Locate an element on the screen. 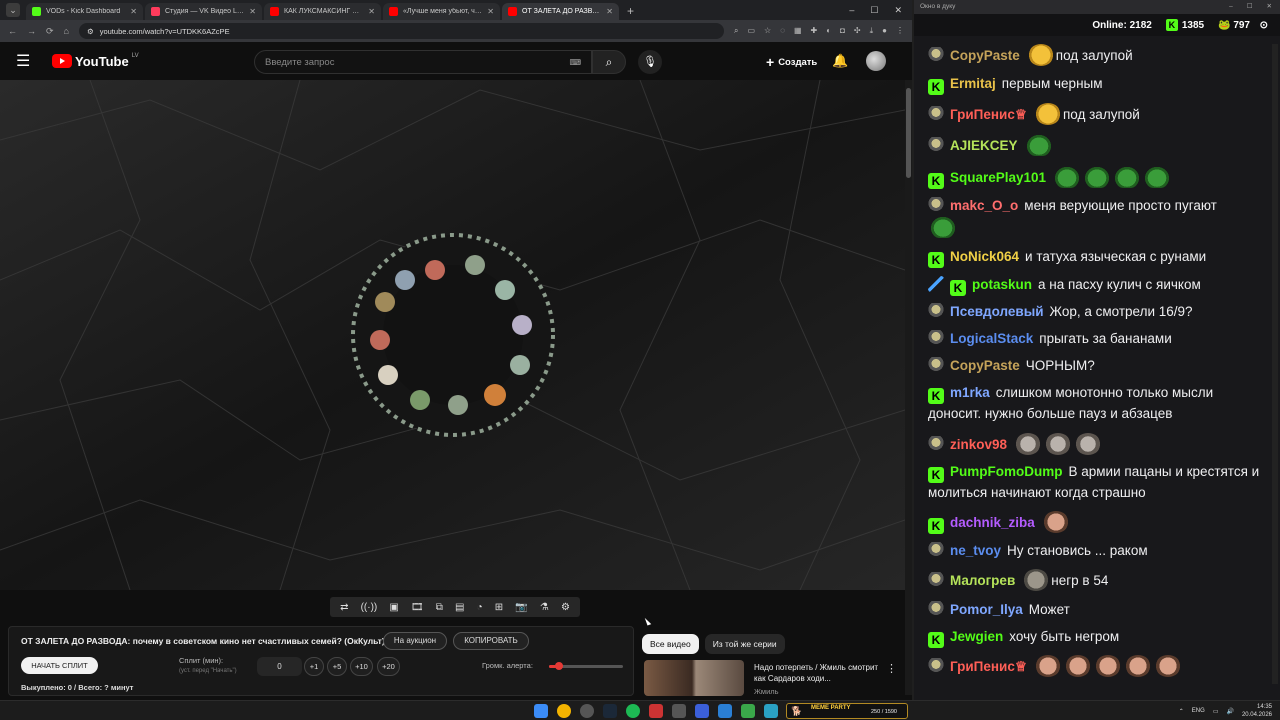  alert-volume-slider is located at coordinates (586, 666).